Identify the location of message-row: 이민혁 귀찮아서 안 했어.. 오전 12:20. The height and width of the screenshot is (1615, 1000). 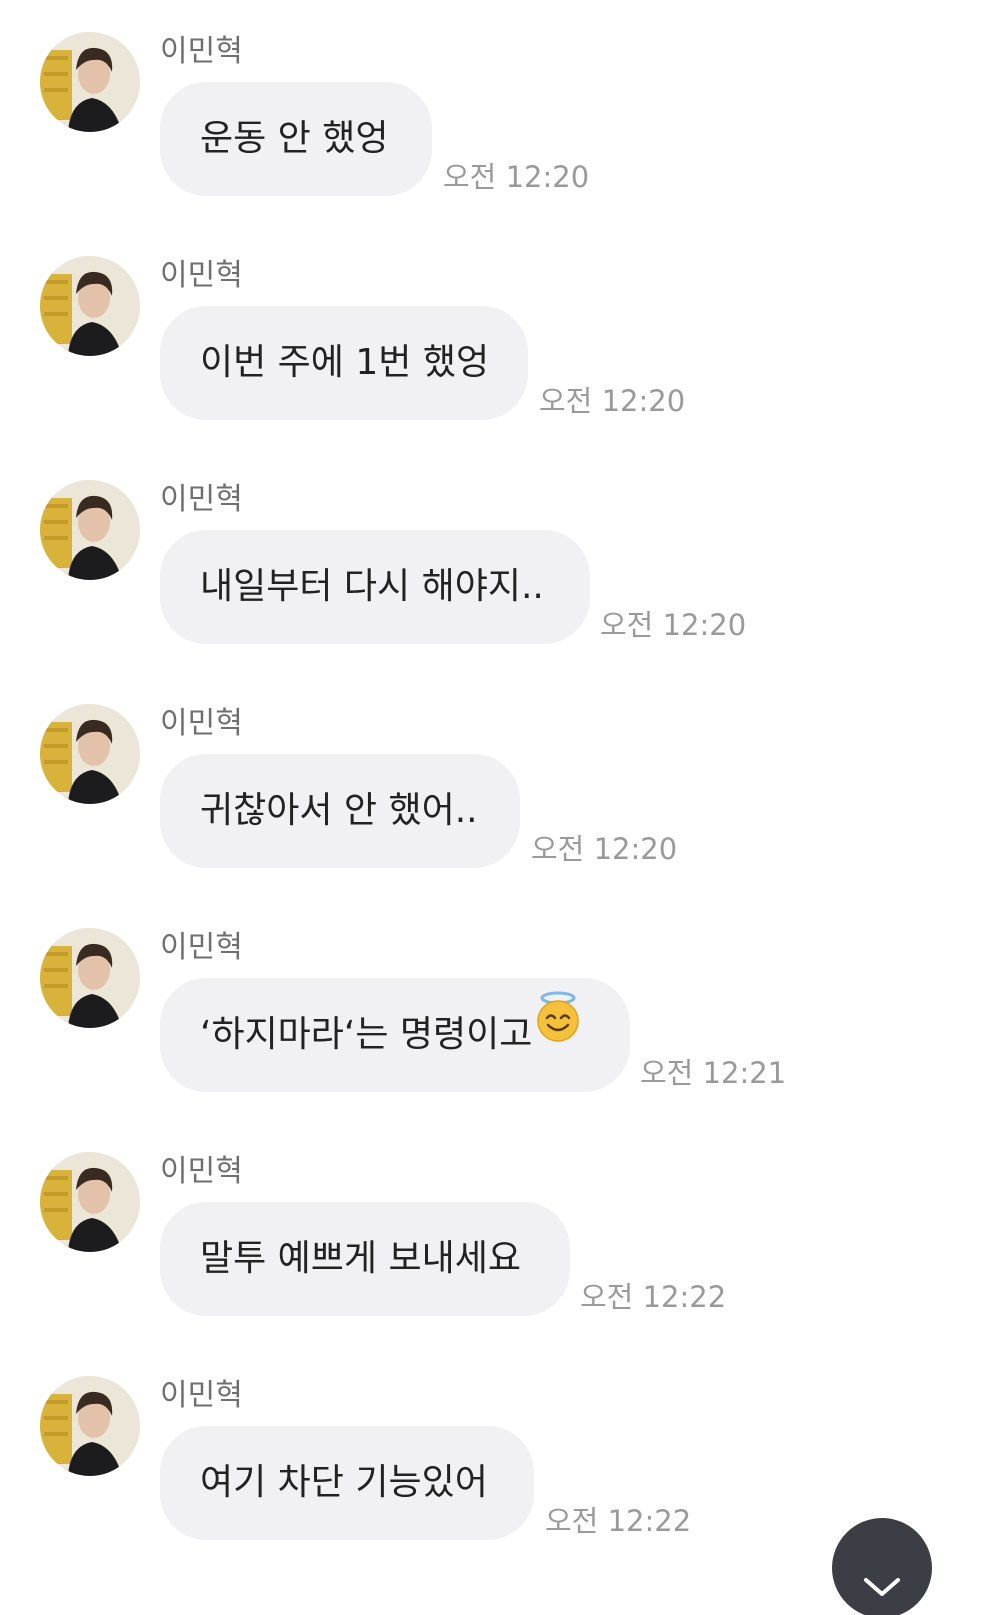
(500, 799).